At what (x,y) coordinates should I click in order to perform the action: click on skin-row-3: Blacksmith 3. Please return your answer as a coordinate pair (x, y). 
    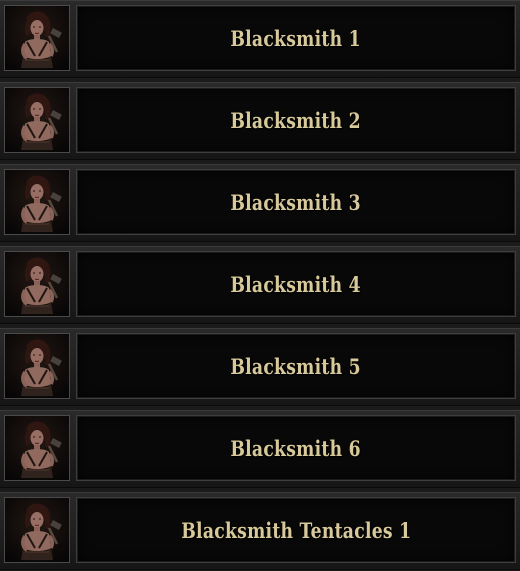
    Looking at the image, I should click on (260, 203).